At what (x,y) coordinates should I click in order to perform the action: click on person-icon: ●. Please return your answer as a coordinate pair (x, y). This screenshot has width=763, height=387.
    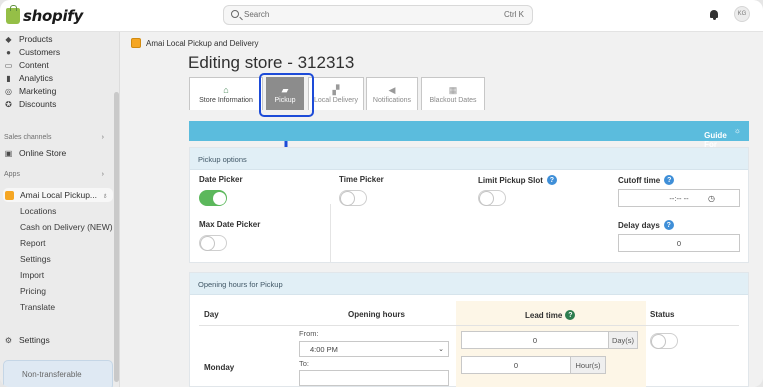
    Looking at the image, I should click on (8, 52).